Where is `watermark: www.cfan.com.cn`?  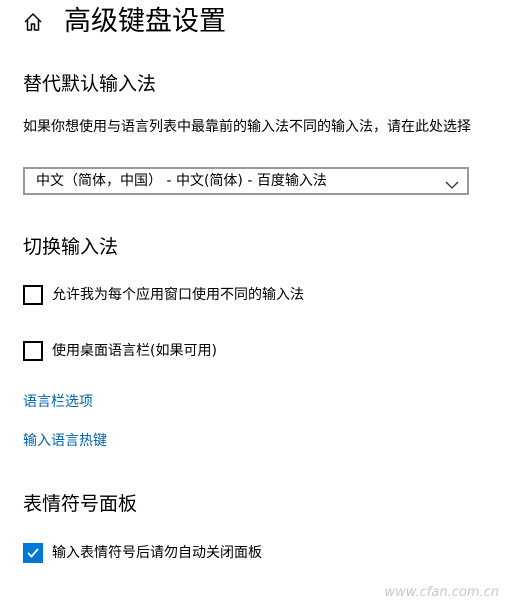 watermark: www.cfan.com.cn is located at coordinates (441, 592).